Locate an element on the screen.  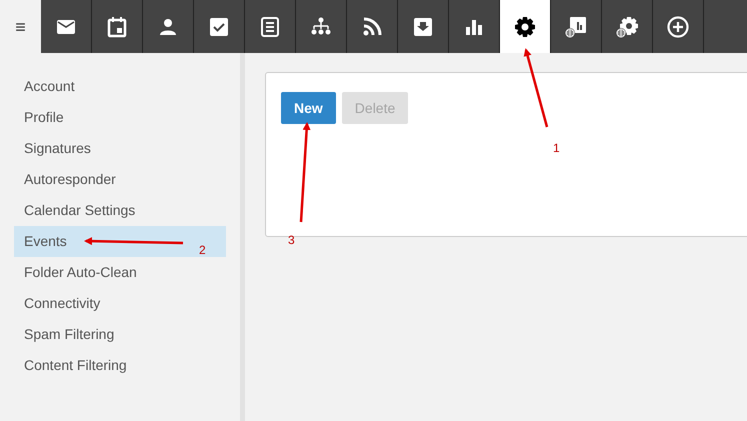
sidebar-item: Calendar Settings is located at coordinates (120, 210).